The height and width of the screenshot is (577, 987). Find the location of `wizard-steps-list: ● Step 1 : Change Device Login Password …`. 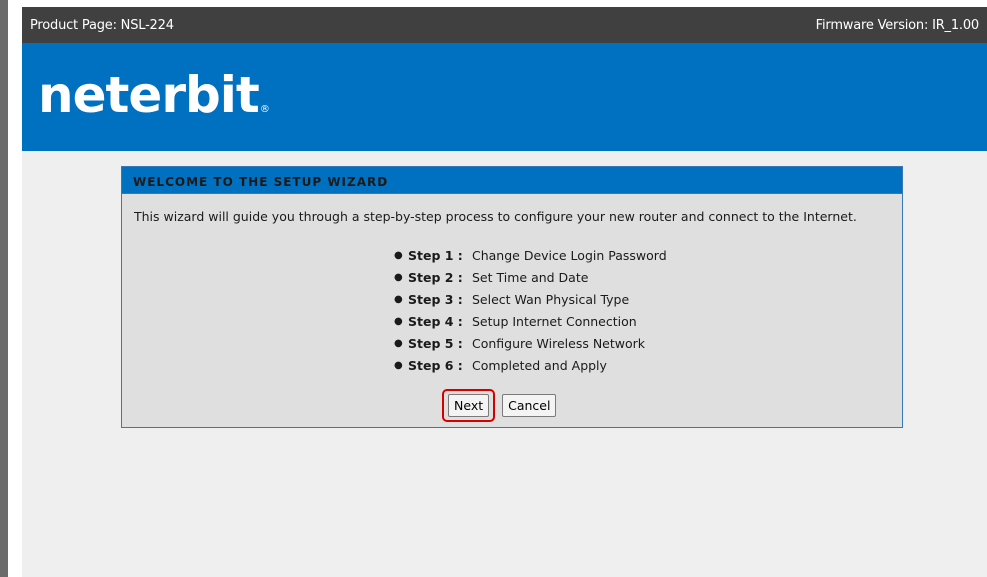

wizard-steps-list: ● Step 1 : Change Device Login Password … is located at coordinates (530, 311).